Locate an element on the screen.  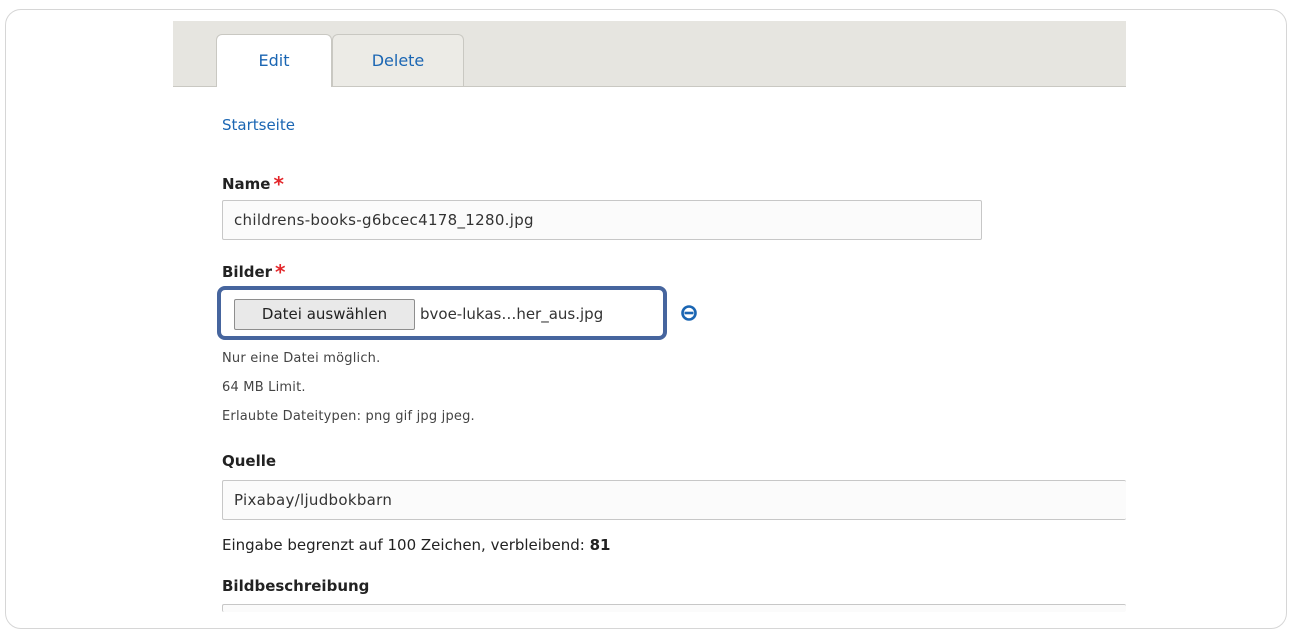
name-label: Name * is located at coordinates (253, 183).